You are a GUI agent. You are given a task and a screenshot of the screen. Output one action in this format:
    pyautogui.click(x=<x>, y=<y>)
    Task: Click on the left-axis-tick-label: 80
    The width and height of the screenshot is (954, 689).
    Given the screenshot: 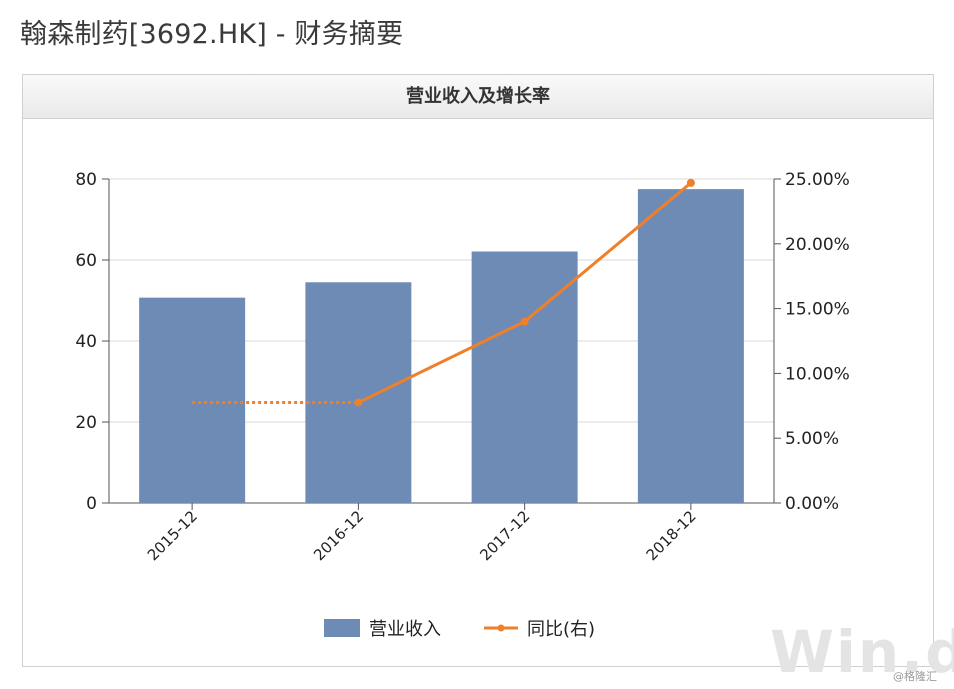 What is the action you would take?
    pyautogui.click(x=86, y=180)
    